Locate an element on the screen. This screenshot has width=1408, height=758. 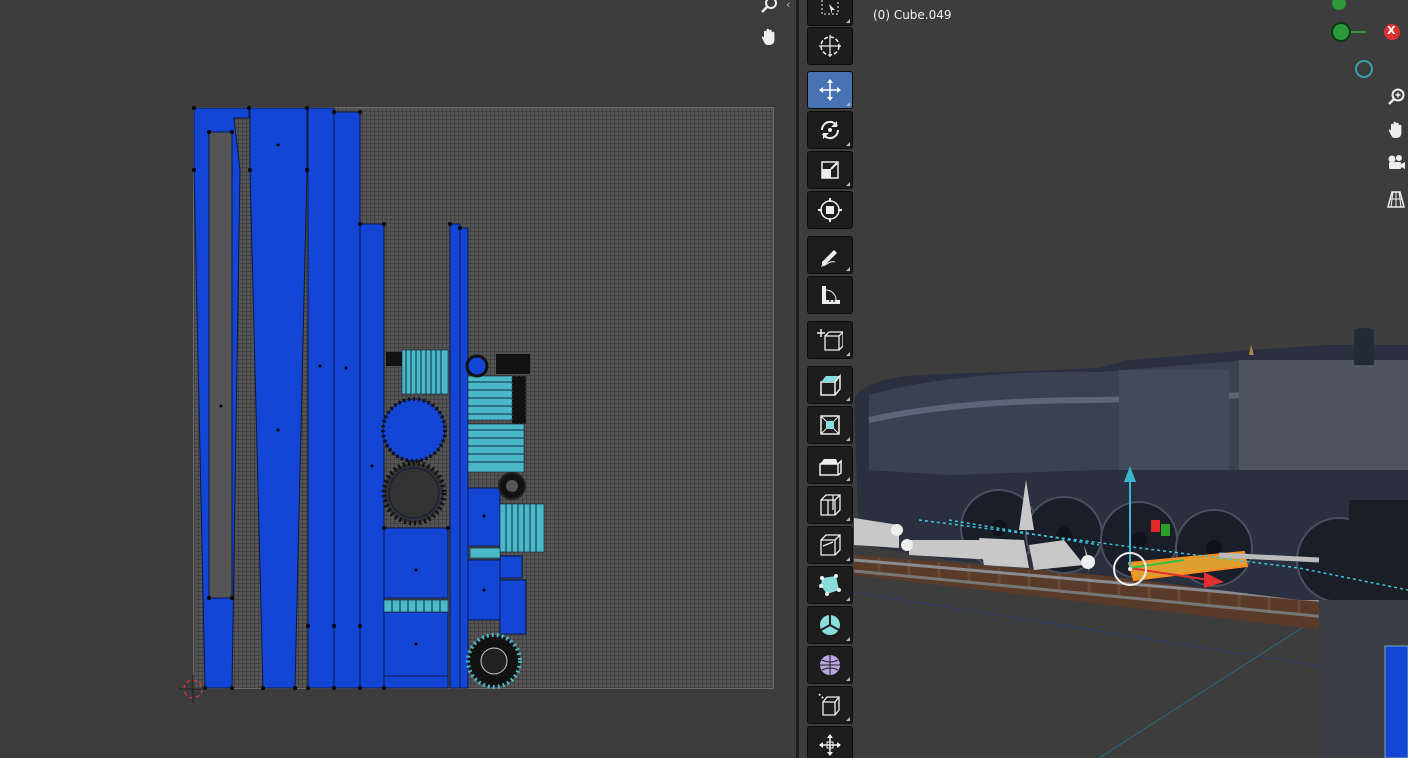
tool-knife is located at coordinates (830, 545).